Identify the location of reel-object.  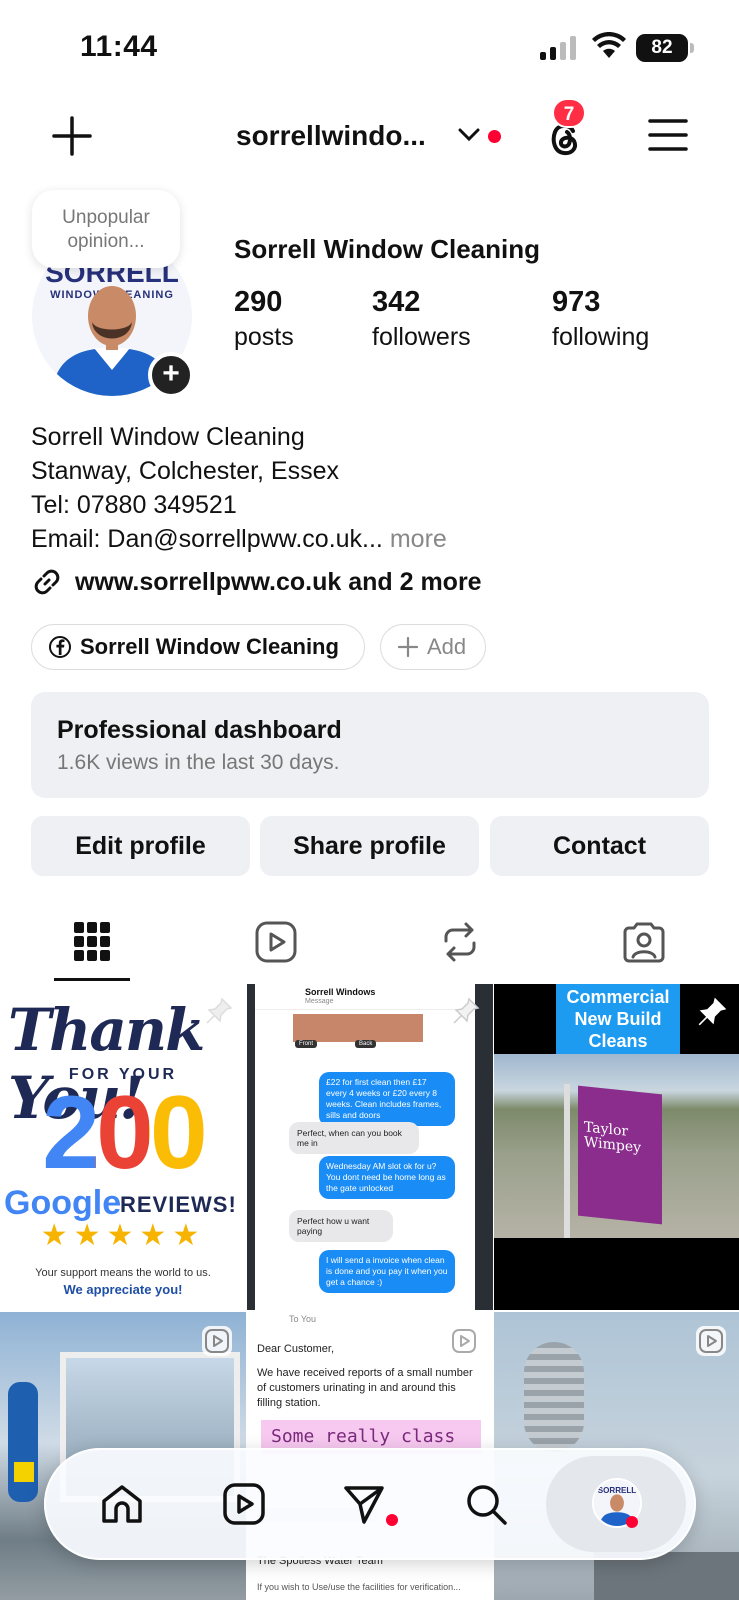
(554, 1397).